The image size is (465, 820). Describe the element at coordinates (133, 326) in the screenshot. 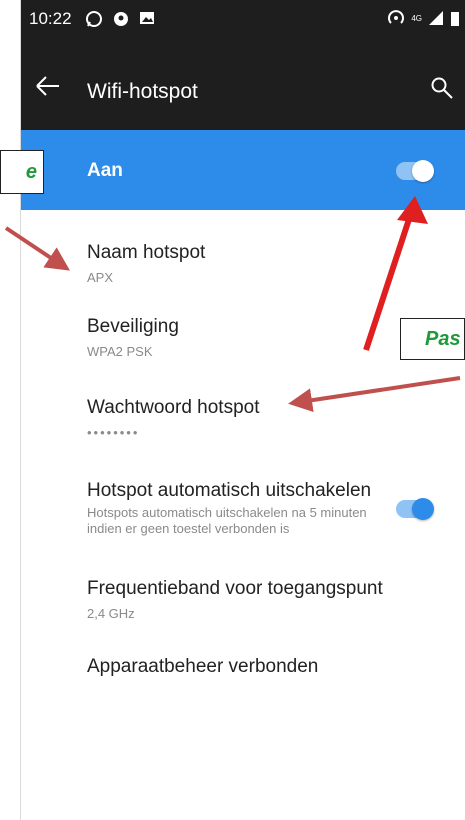

I see `setting-title: Beveiliging` at that location.